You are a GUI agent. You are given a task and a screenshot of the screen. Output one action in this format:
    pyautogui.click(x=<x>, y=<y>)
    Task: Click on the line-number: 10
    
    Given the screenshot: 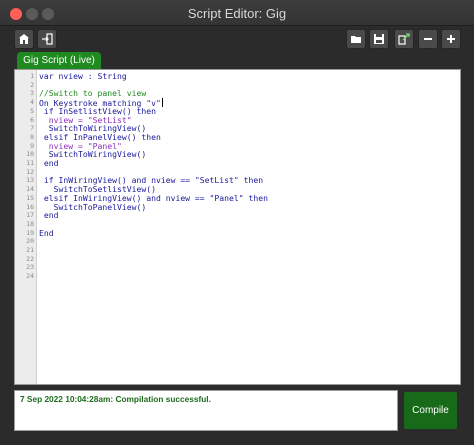 What is the action you would take?
    pyautogui.click(x=30, y=154)
    